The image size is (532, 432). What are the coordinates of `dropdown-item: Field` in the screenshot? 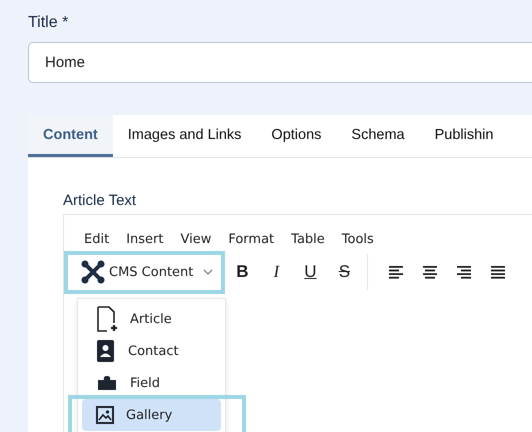 It's located at (151, 383).